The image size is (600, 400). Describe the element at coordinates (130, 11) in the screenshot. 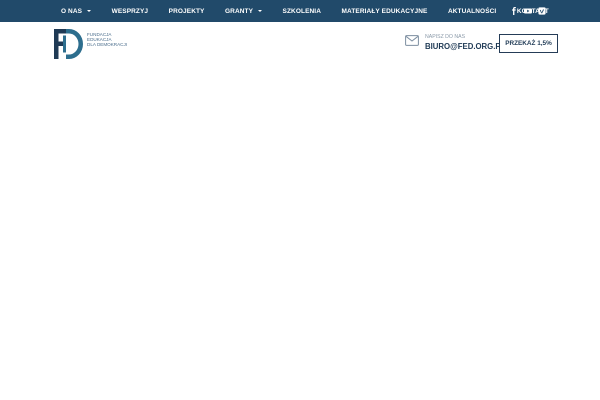

I see `nav-item-label: WESPRZYJ` at that location.